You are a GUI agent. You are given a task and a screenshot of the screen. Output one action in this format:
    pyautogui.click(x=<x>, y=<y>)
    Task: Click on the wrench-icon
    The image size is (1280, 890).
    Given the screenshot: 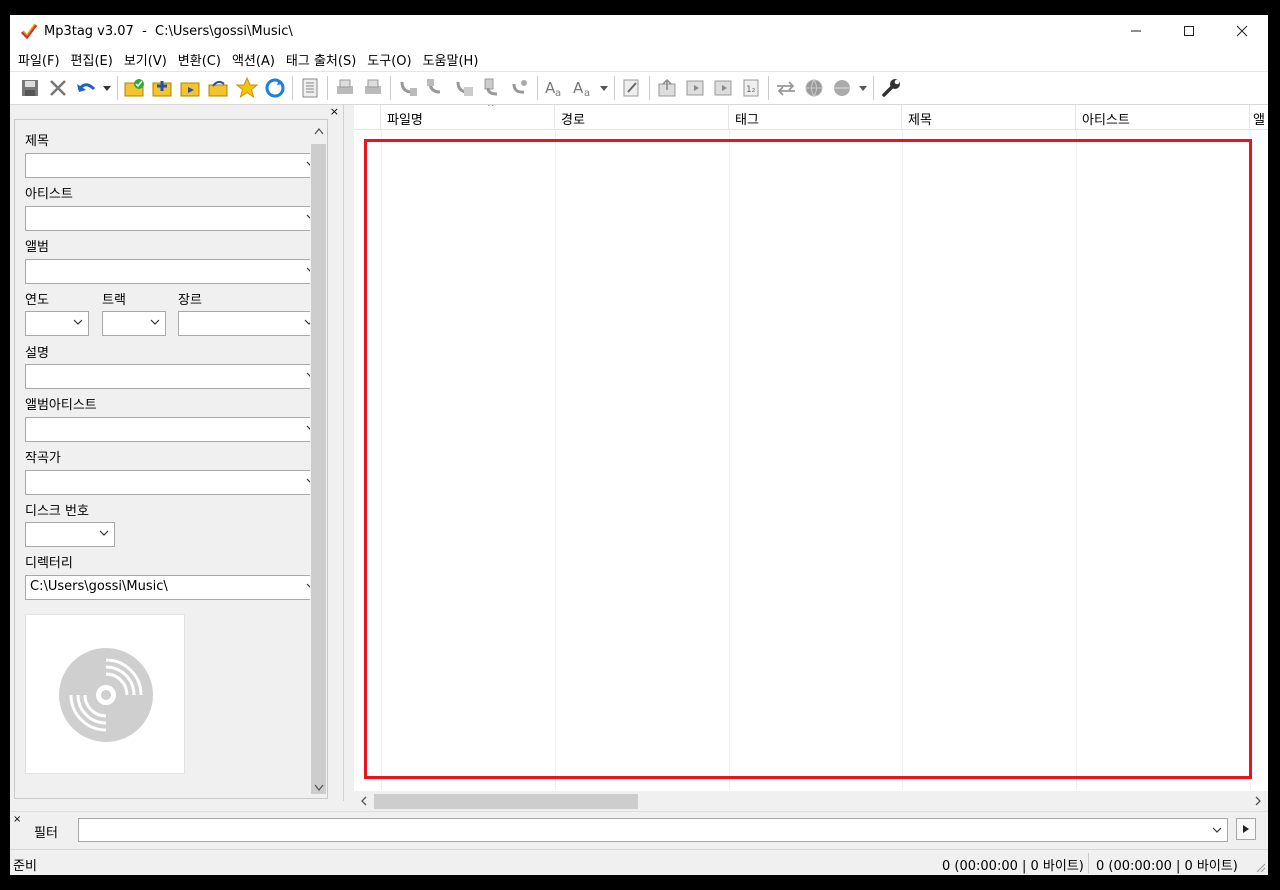 What is the action you would take?
    pyautogui.click(x=891, y=88)
    